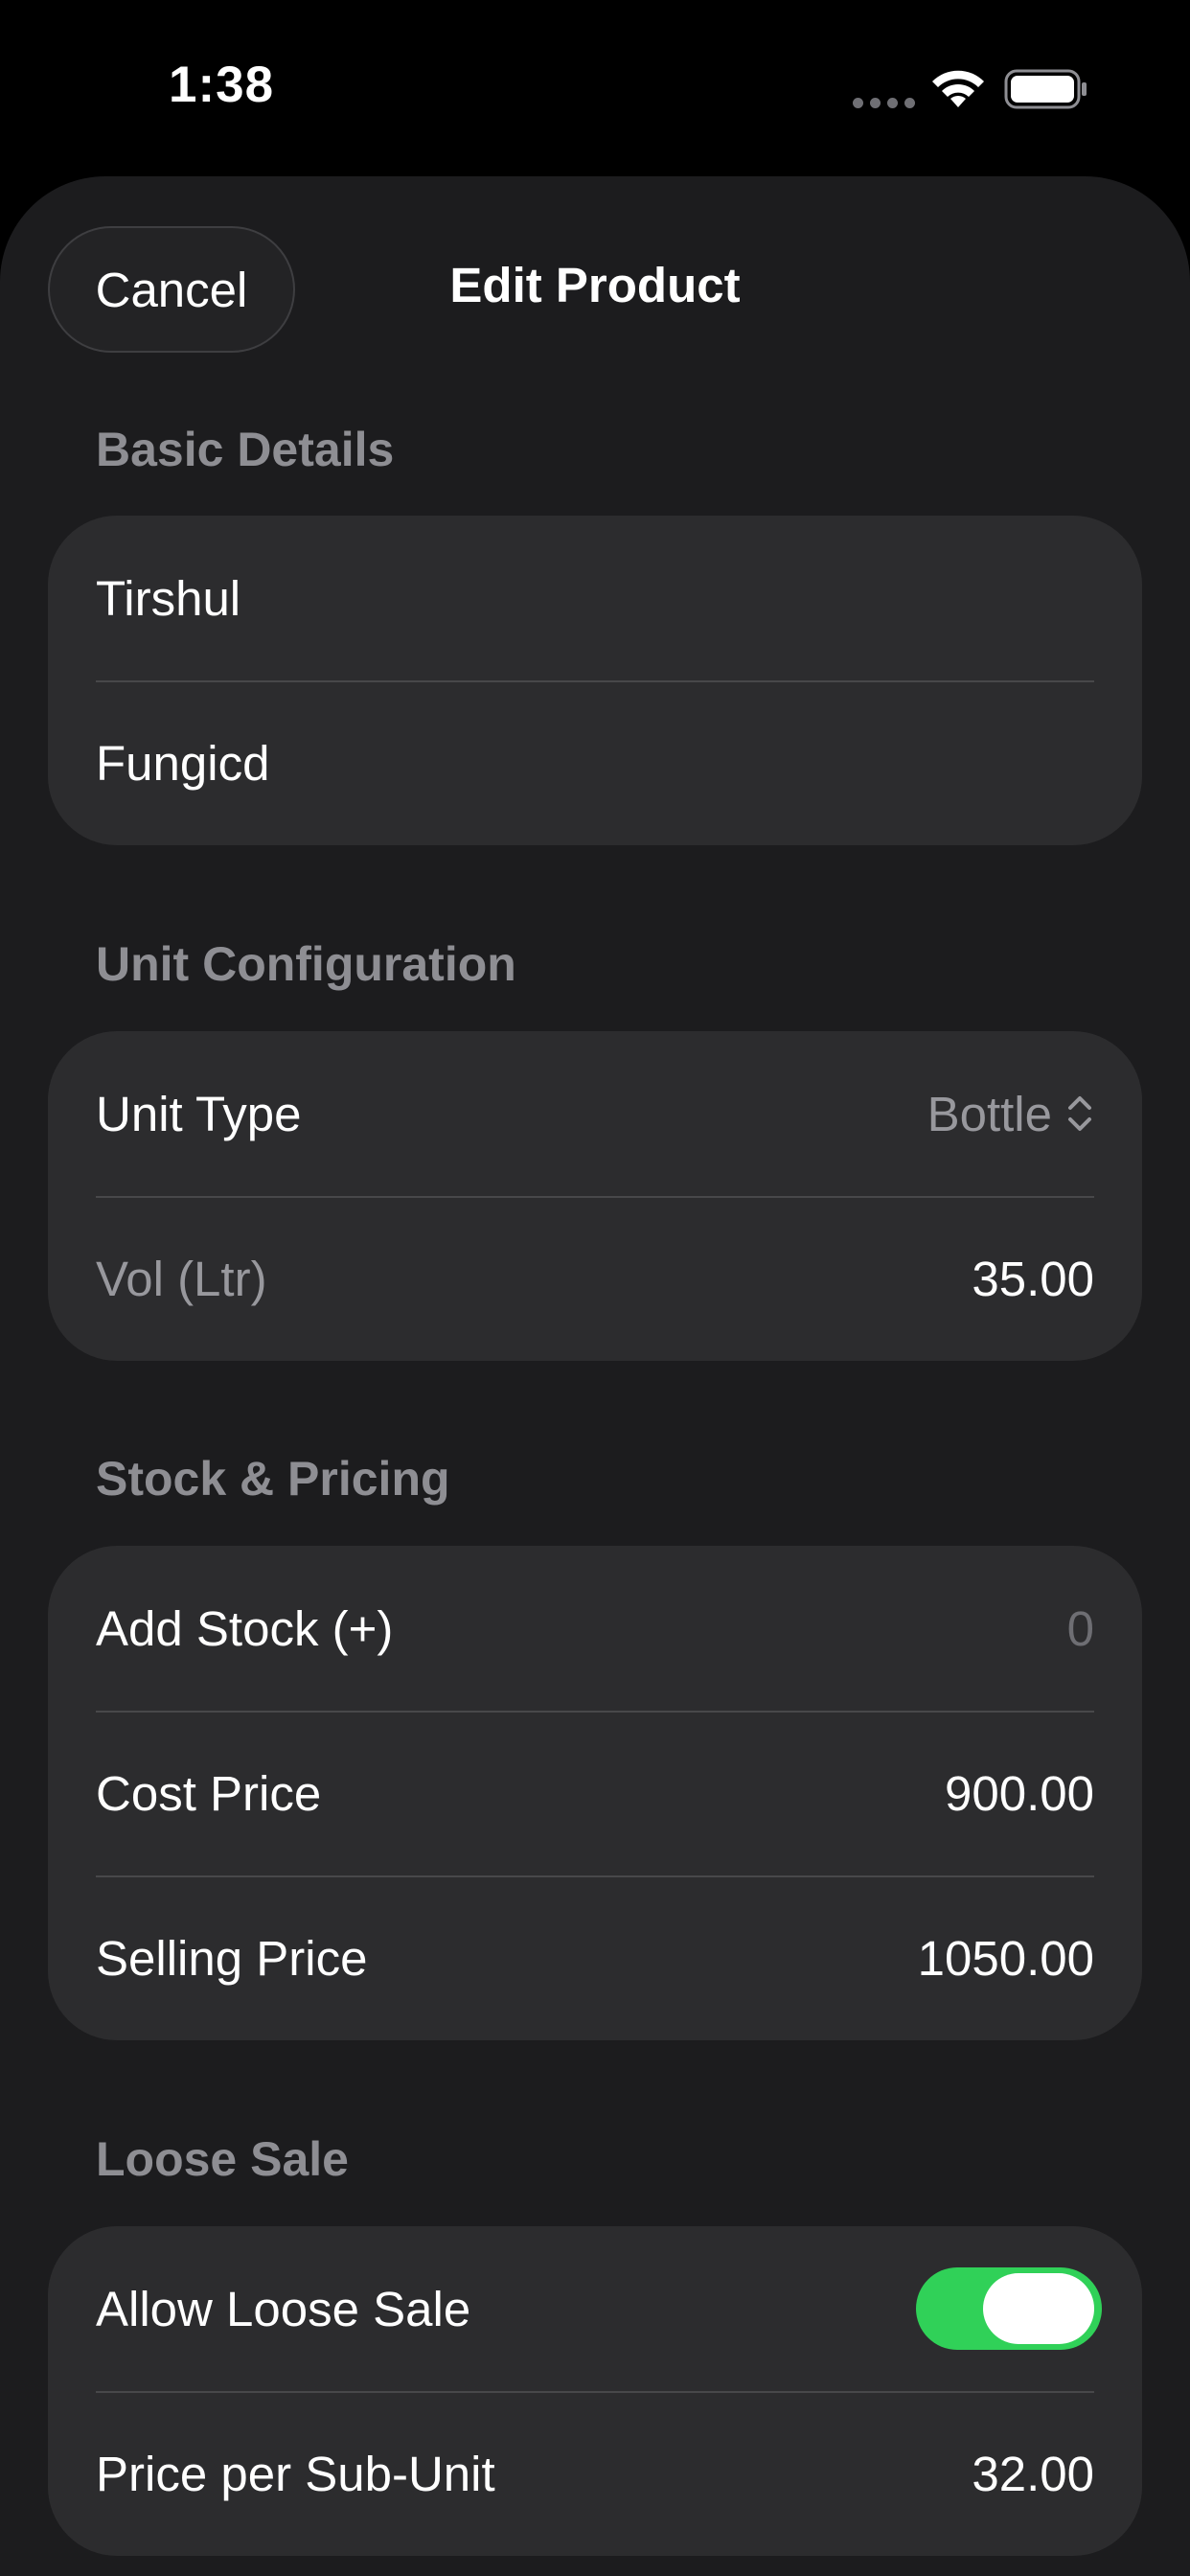  What do you see at coordinates (199, 1113) in the screenshot?
I see `unit-type-label: Unit Type` at bounding box center [199, 1113].